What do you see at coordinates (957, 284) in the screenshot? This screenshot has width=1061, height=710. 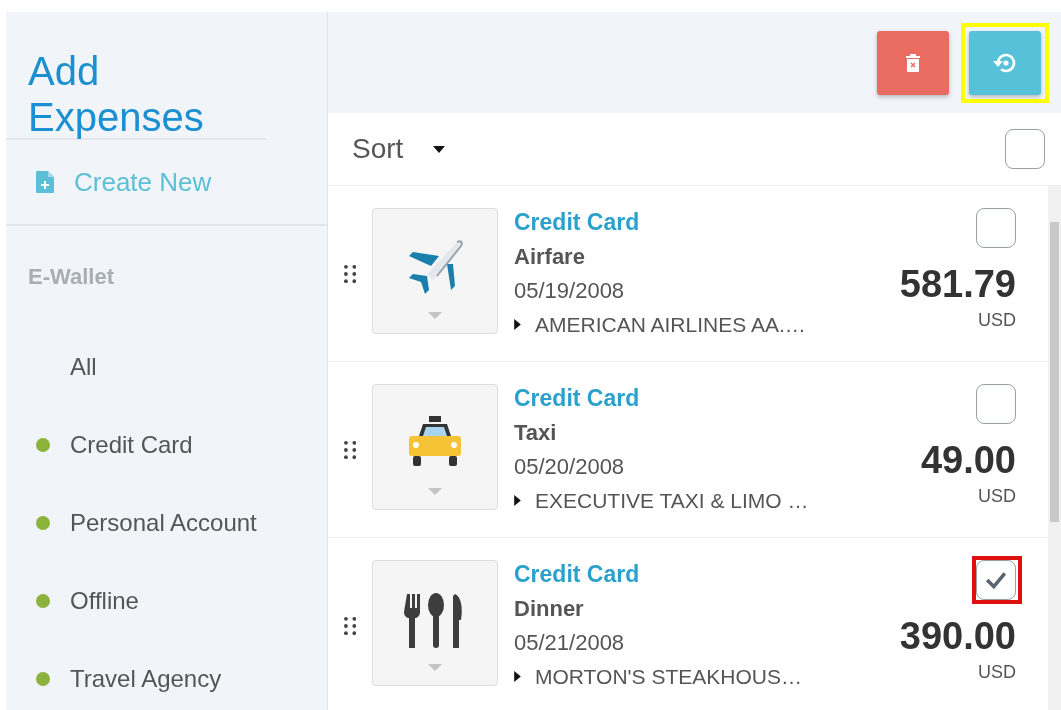 I see `amount: 581.79` at bounding box center [957, 284].